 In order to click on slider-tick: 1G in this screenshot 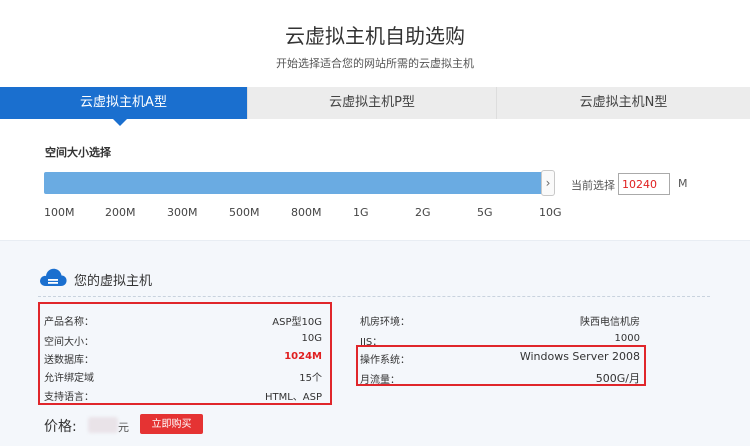, I will do `click(361, 212)`.